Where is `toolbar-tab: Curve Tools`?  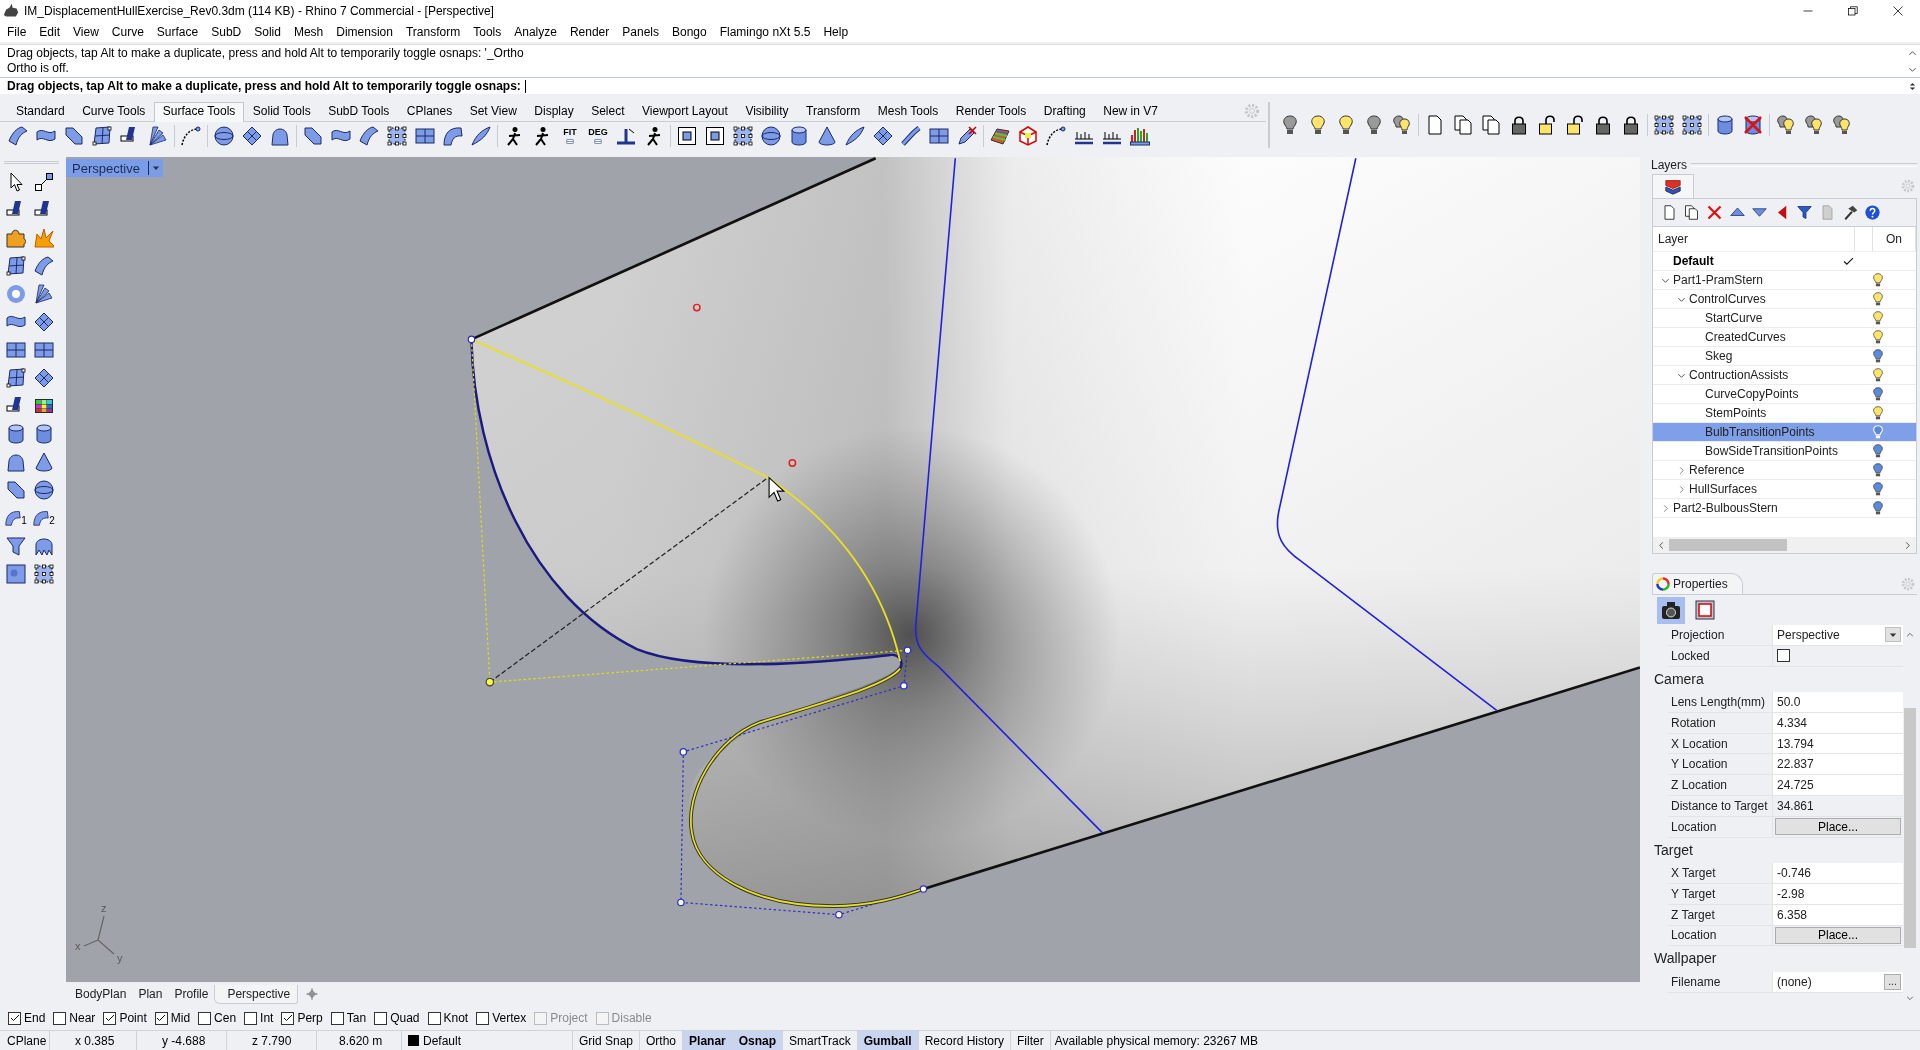 toolbar-tab: Curve Tools is located at coordinates (113, 111).